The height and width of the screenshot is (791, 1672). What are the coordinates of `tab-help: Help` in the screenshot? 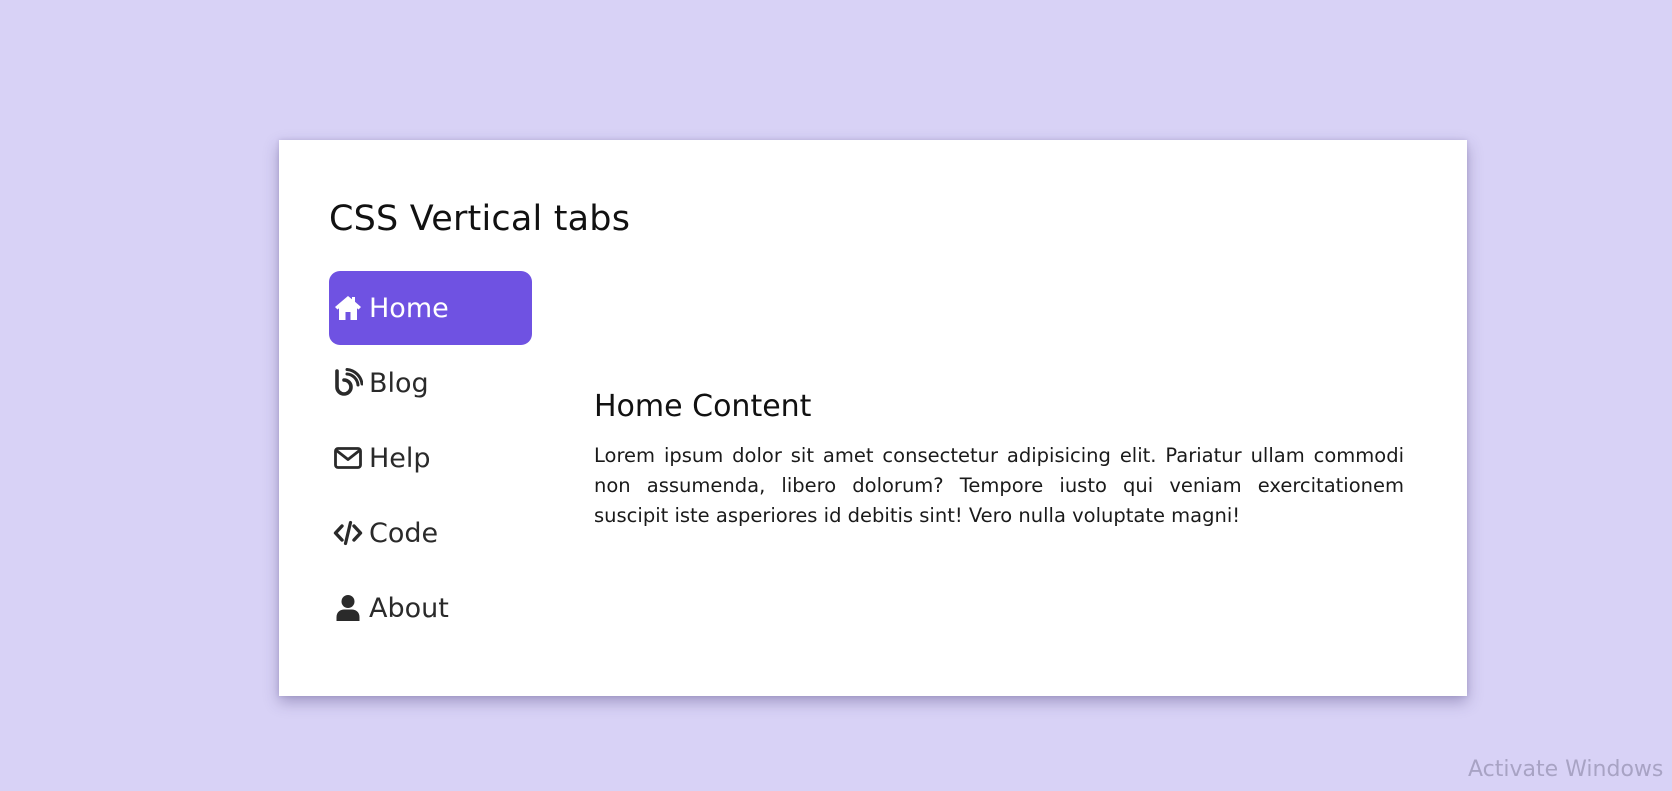 It's located at (430, 458).